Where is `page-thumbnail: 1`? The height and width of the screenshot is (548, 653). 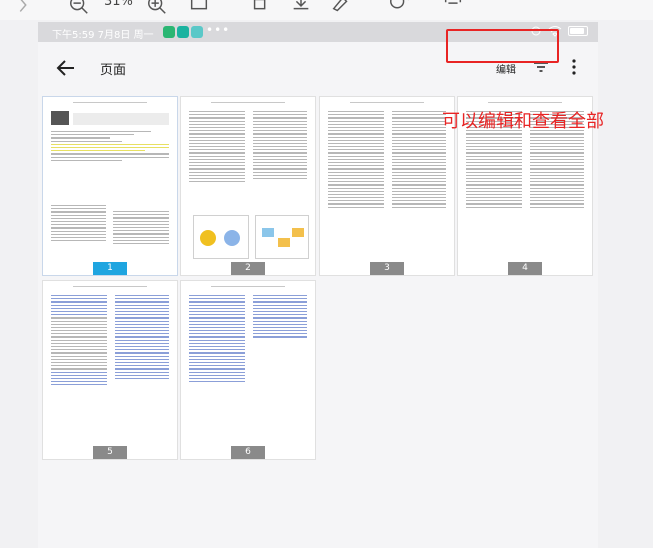
page-thumbnail: 1 is located at coordinates (110, 186).